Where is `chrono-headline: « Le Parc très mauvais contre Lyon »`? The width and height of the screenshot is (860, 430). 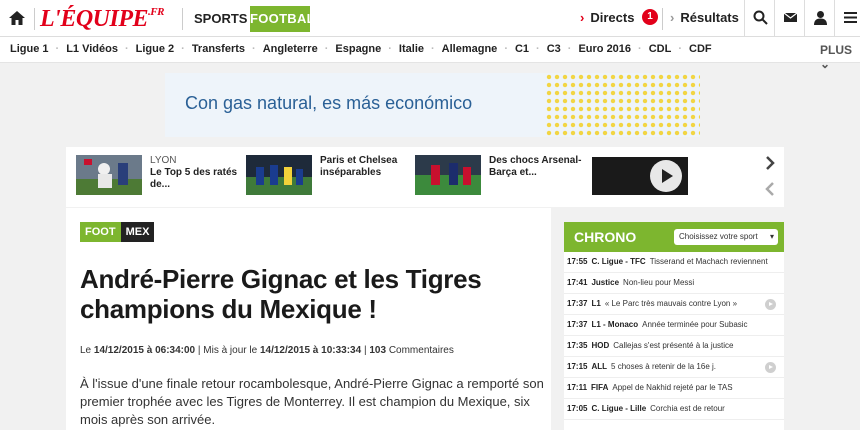 chrono-headline: « Le Parc très mauvais contre Lyon » is located at coordinates (671, 303).